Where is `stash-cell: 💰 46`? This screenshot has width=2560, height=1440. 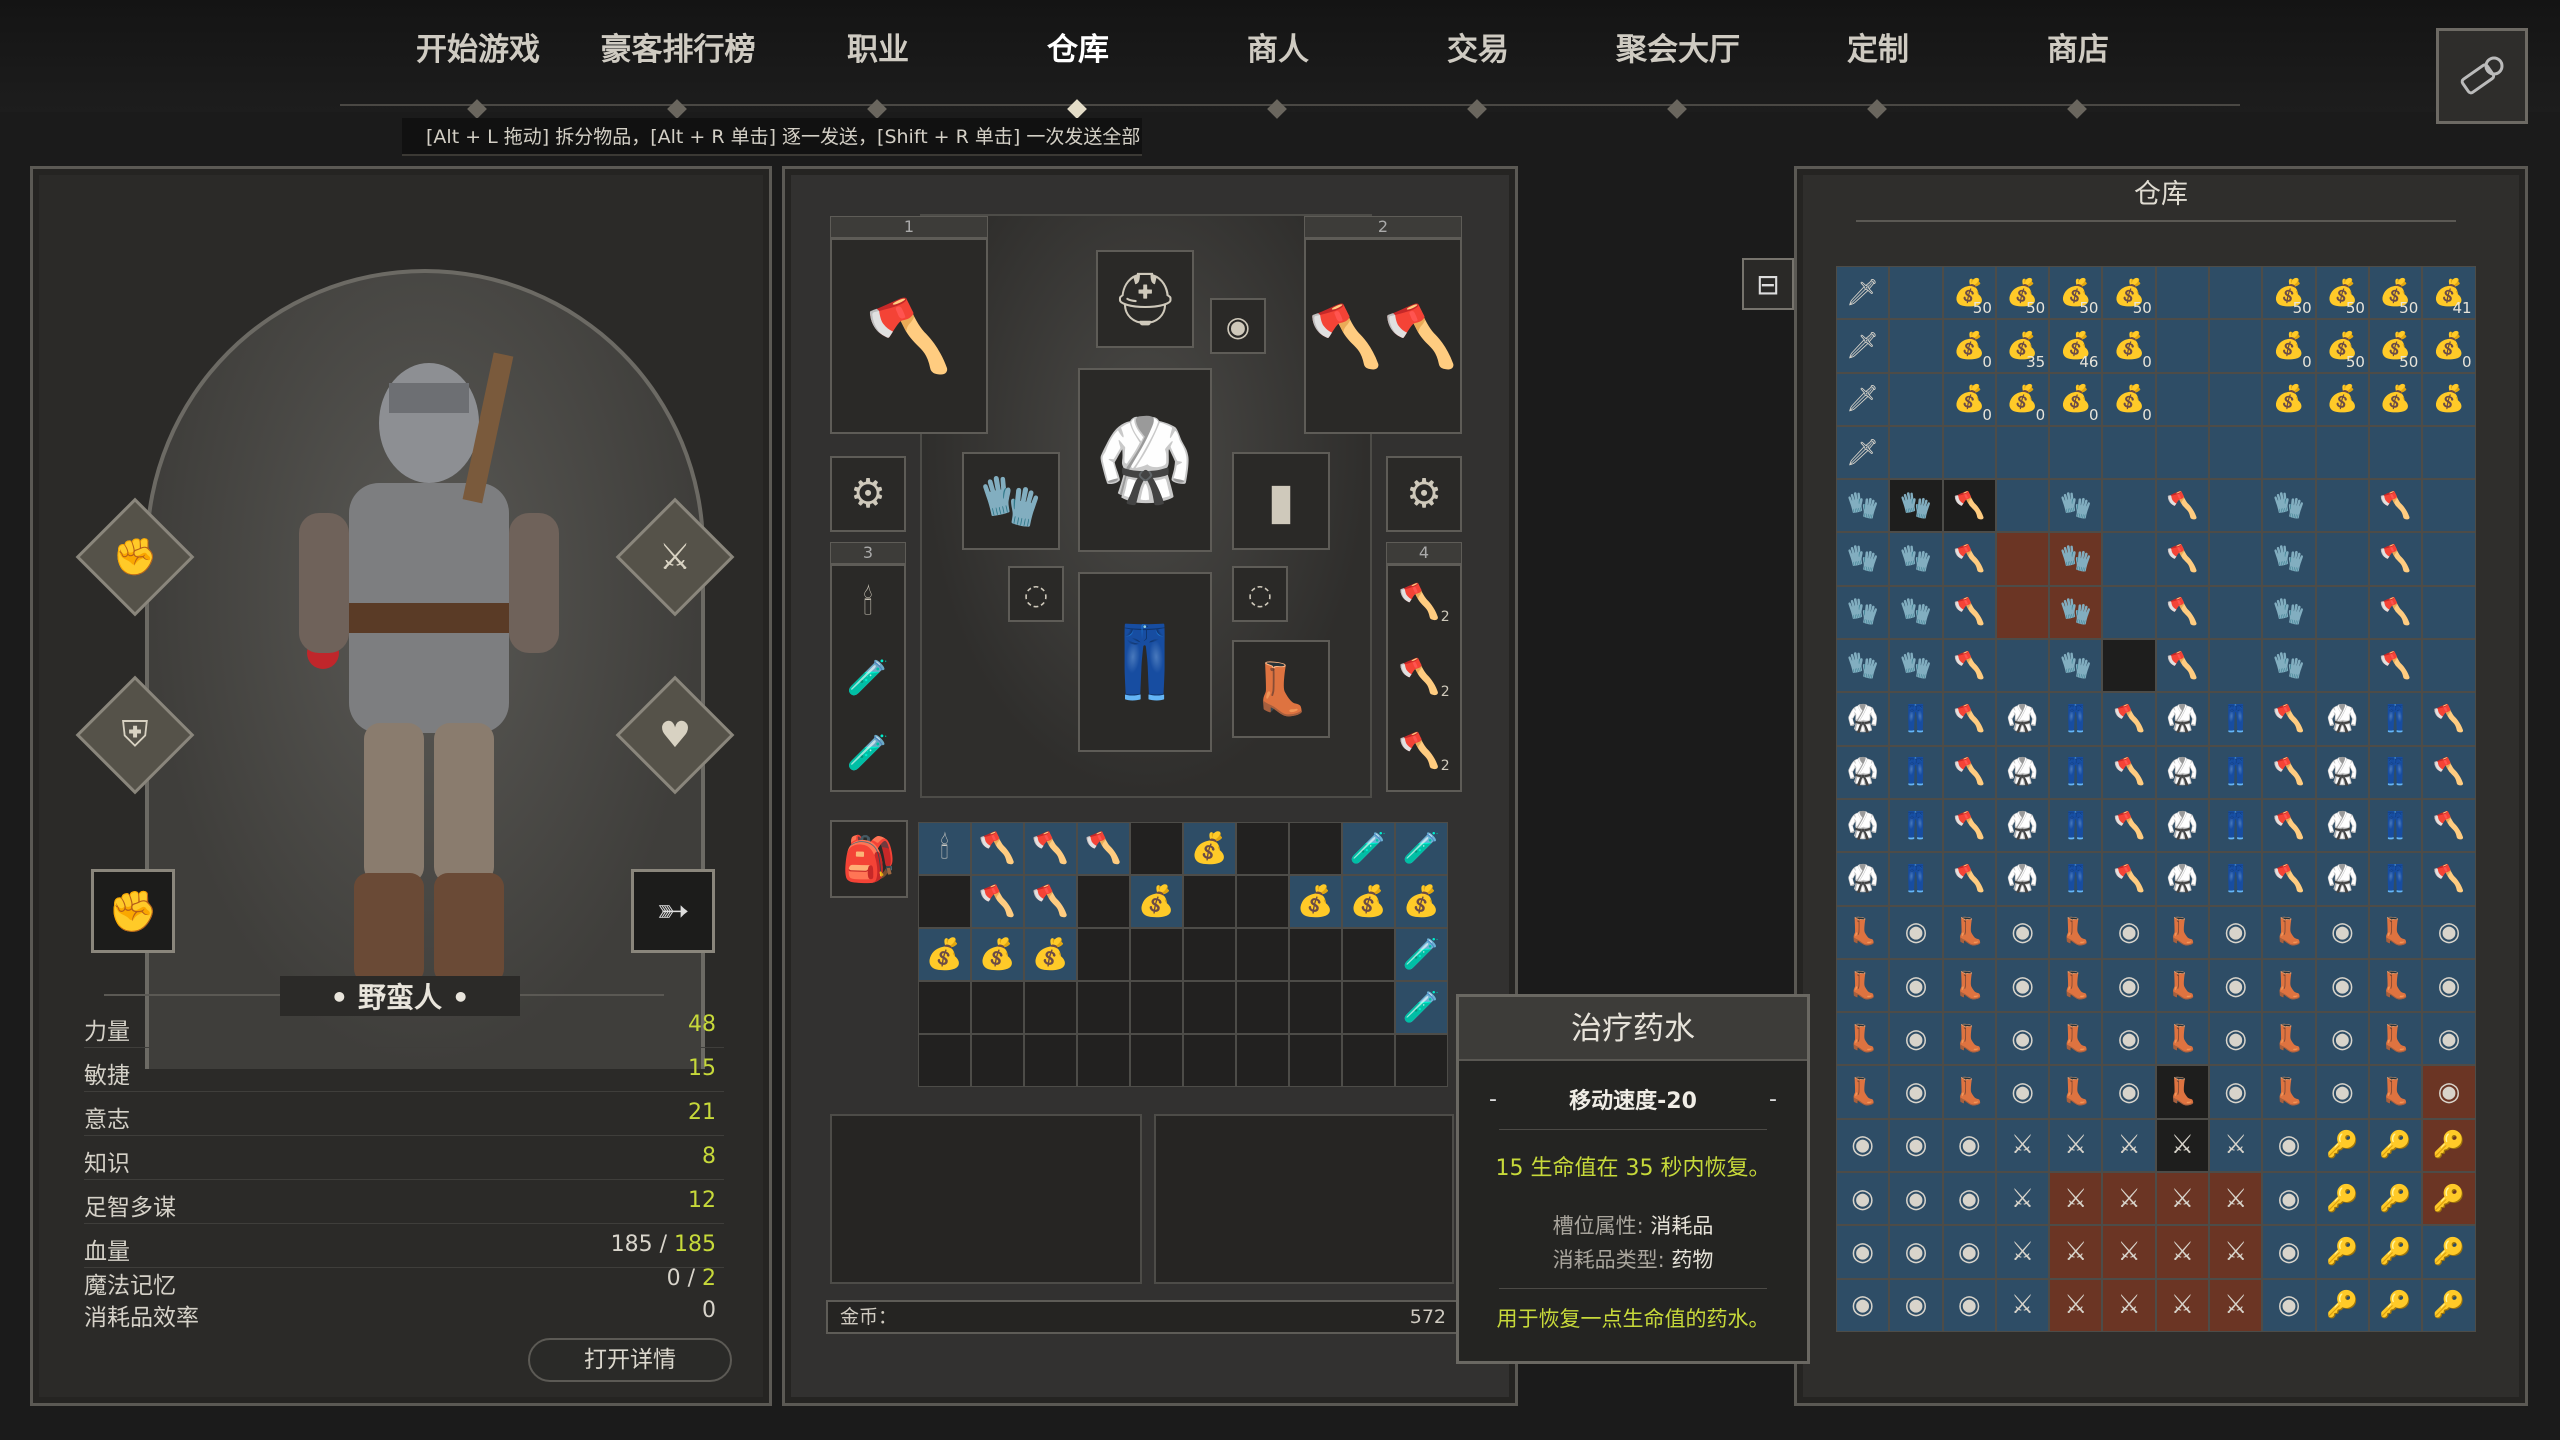 stash-cell: 💰 46 is located at coordinates (2076, 346).